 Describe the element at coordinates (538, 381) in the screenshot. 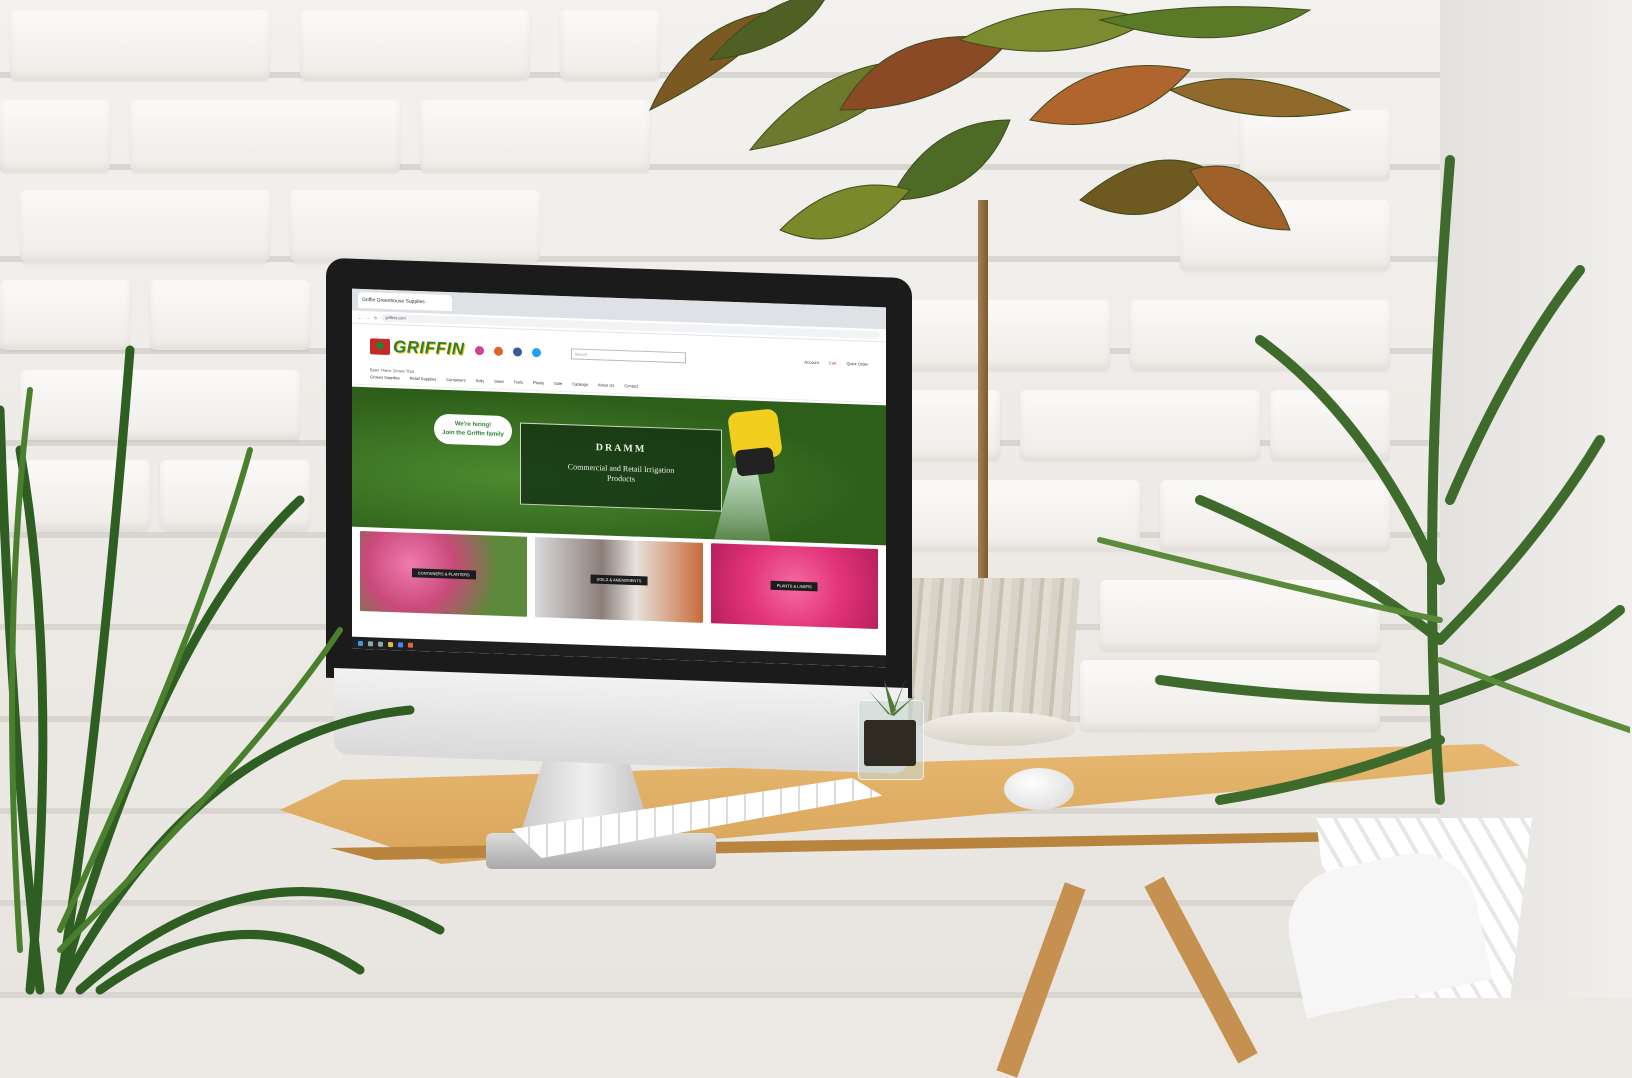

I see `nav-item: Plants` at that location.